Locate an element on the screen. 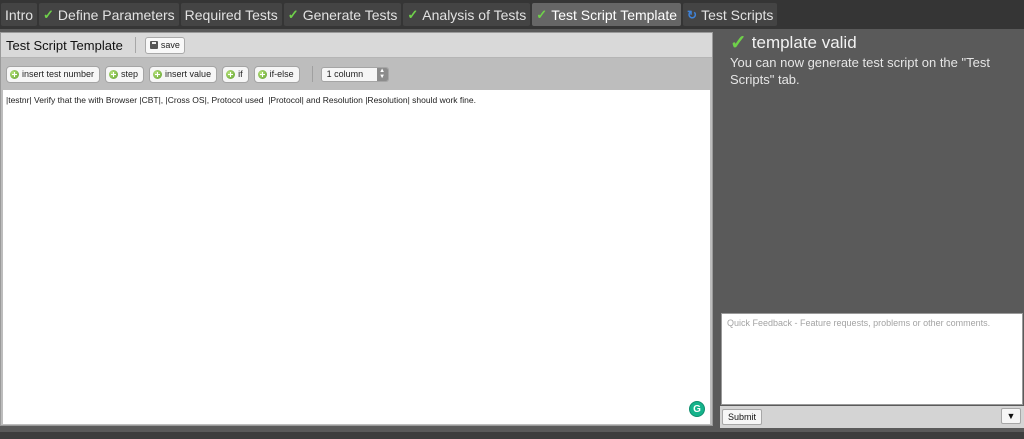 Image resolution: width=1024 pixels, height=439 pixels. submit-button: Submit is located at coordinates (742, 417).